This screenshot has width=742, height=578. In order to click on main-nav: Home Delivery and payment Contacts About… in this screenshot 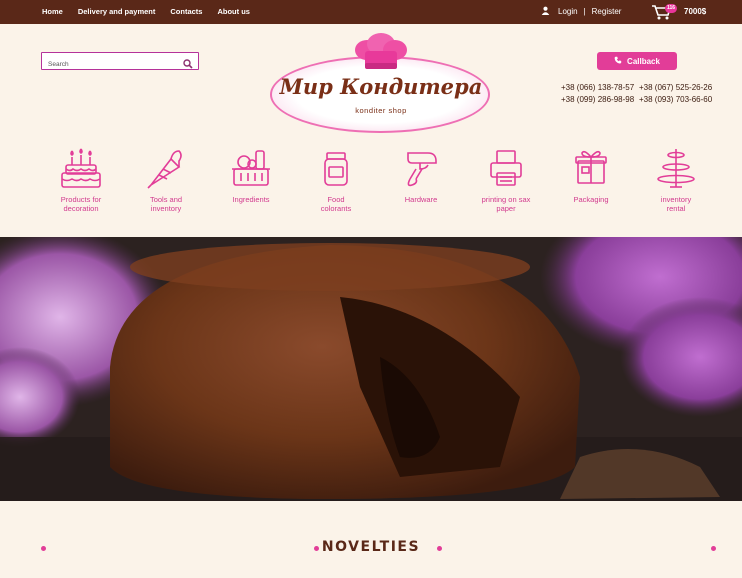, I will do `click(153, 11)`.